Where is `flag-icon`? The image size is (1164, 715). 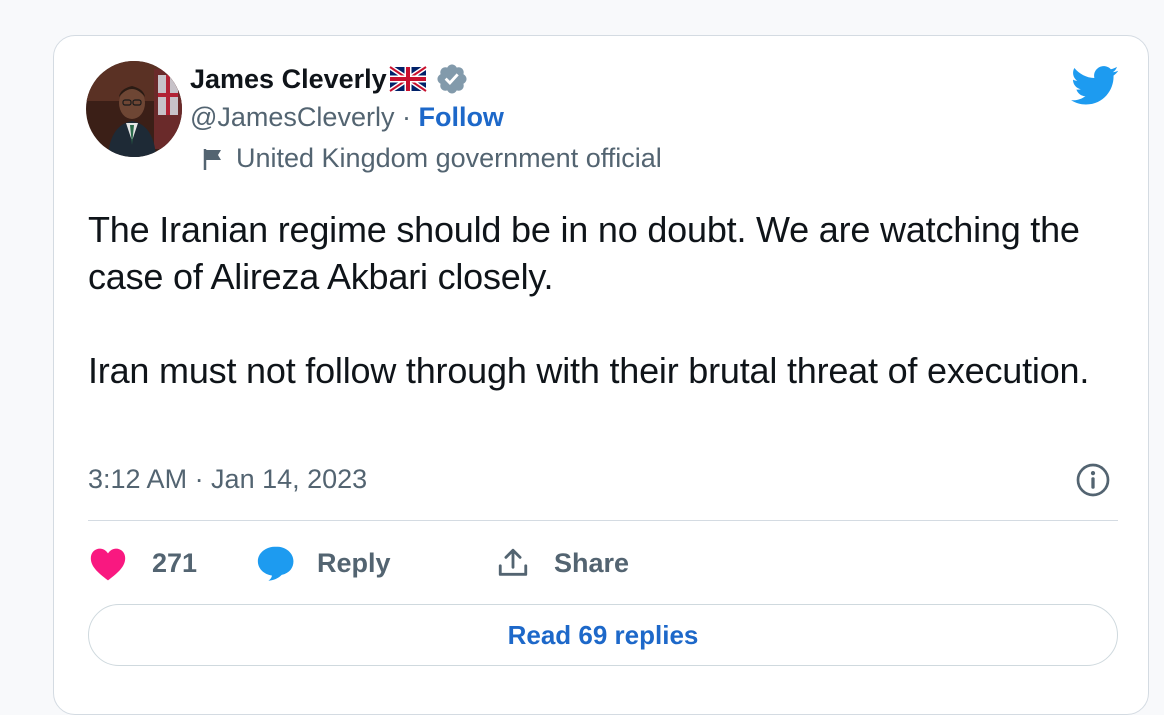 flag-icon is located at coordinates (212, 159).